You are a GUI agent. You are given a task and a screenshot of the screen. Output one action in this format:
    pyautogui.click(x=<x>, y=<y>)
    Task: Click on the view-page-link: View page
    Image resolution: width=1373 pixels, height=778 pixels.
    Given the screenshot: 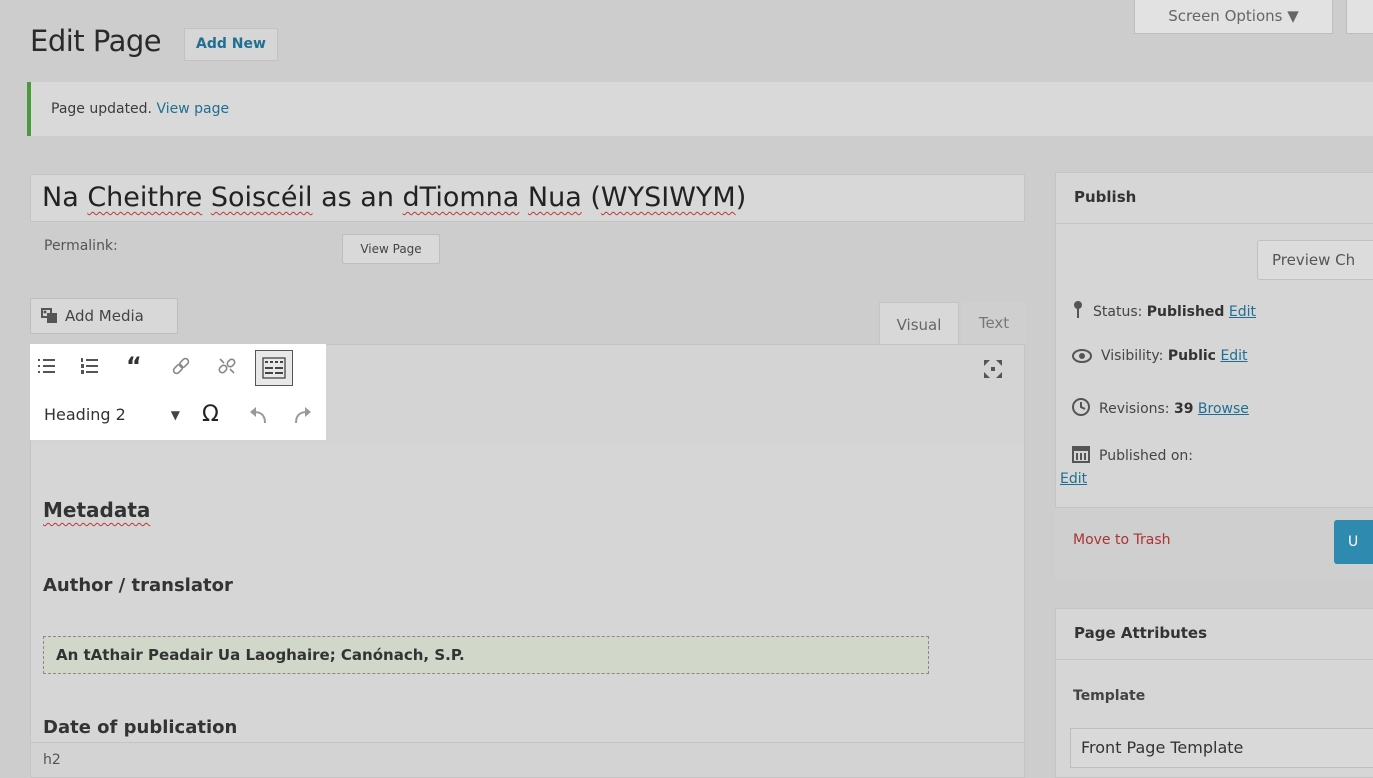 What is the action you would take?
    pyautogui.click(x=192, y=109)
    